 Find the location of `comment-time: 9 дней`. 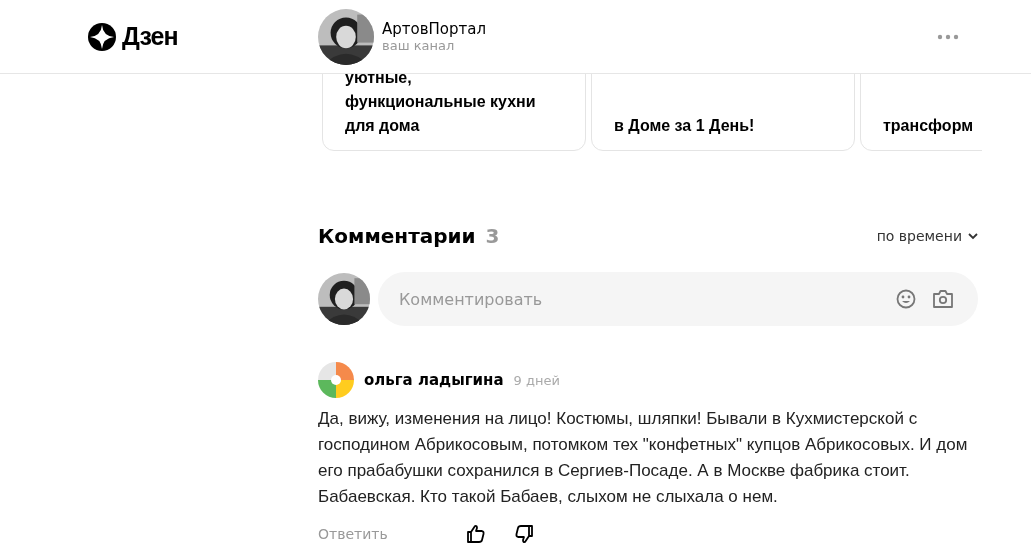

comment-time: 9 дней is located at coordinates (536, 380).